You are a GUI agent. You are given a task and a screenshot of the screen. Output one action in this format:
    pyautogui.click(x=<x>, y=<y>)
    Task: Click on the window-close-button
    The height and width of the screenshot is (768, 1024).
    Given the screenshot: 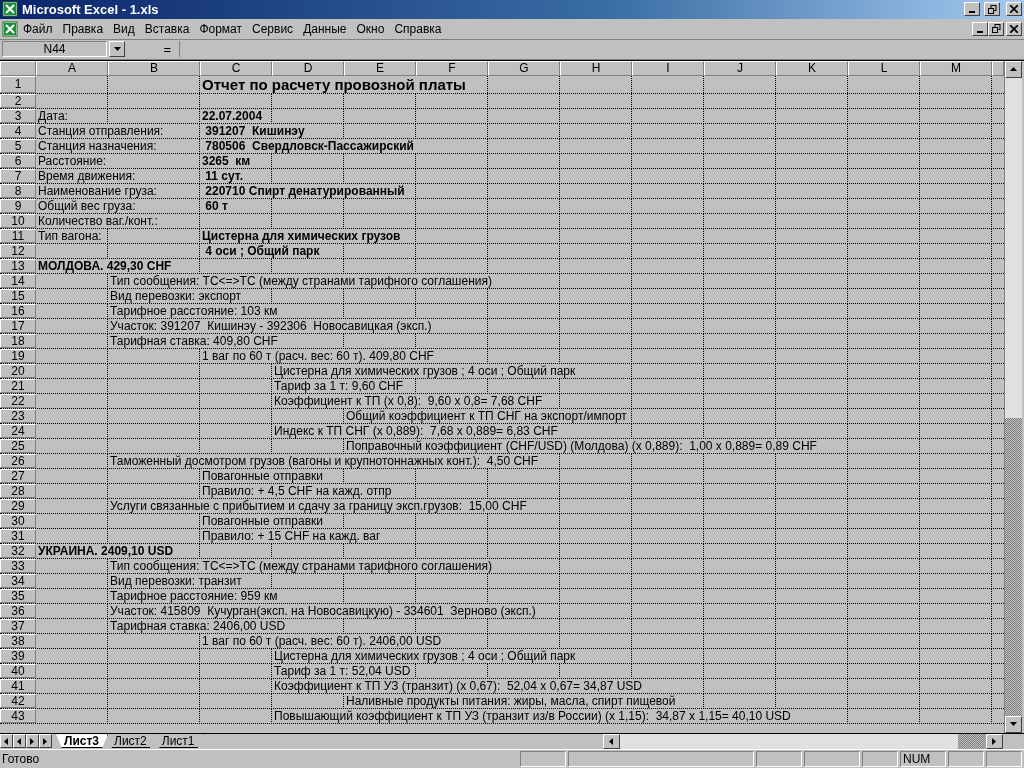 What is the action you would take?
    pyautogui.click(x=1014, y=9)
    